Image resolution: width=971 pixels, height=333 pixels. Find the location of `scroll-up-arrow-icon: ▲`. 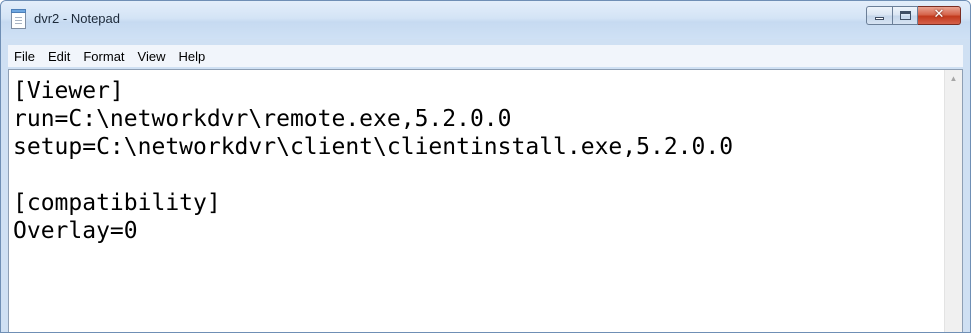

scroll-up-arrow-icon: ▲ is located at coordinates (953, 79).